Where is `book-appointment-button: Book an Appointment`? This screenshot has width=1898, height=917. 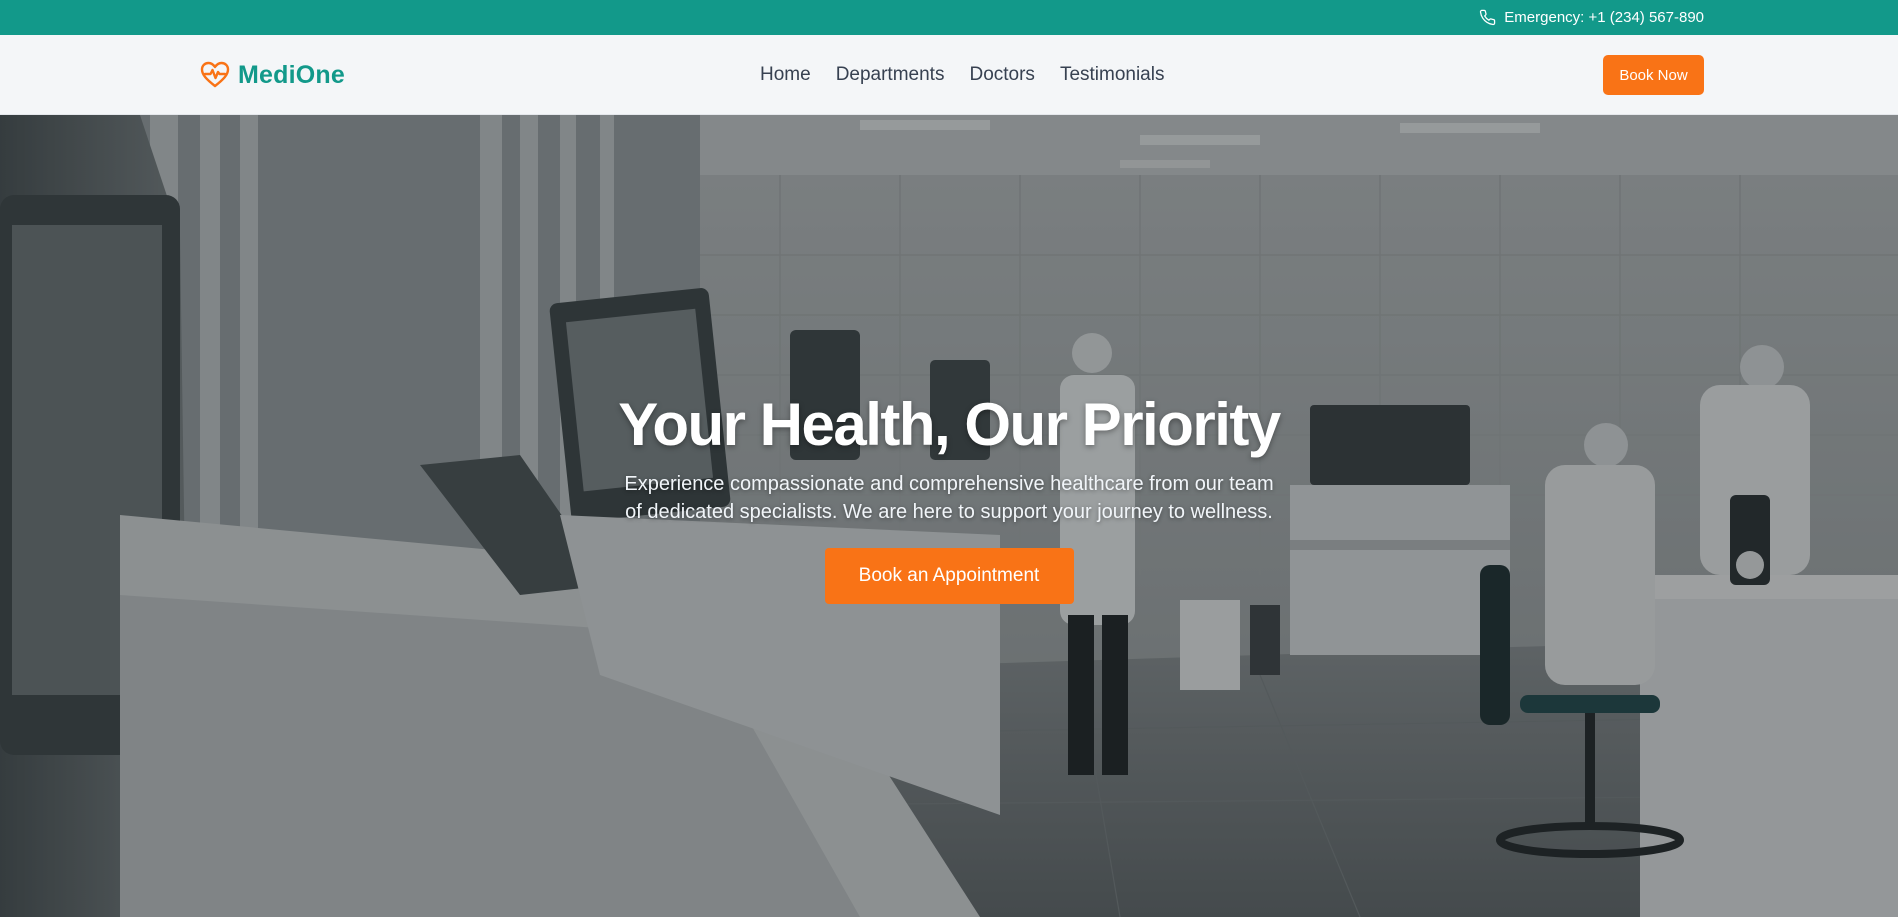 book-appointment-button: Book an Appointment is located at coordinates (949, 576).